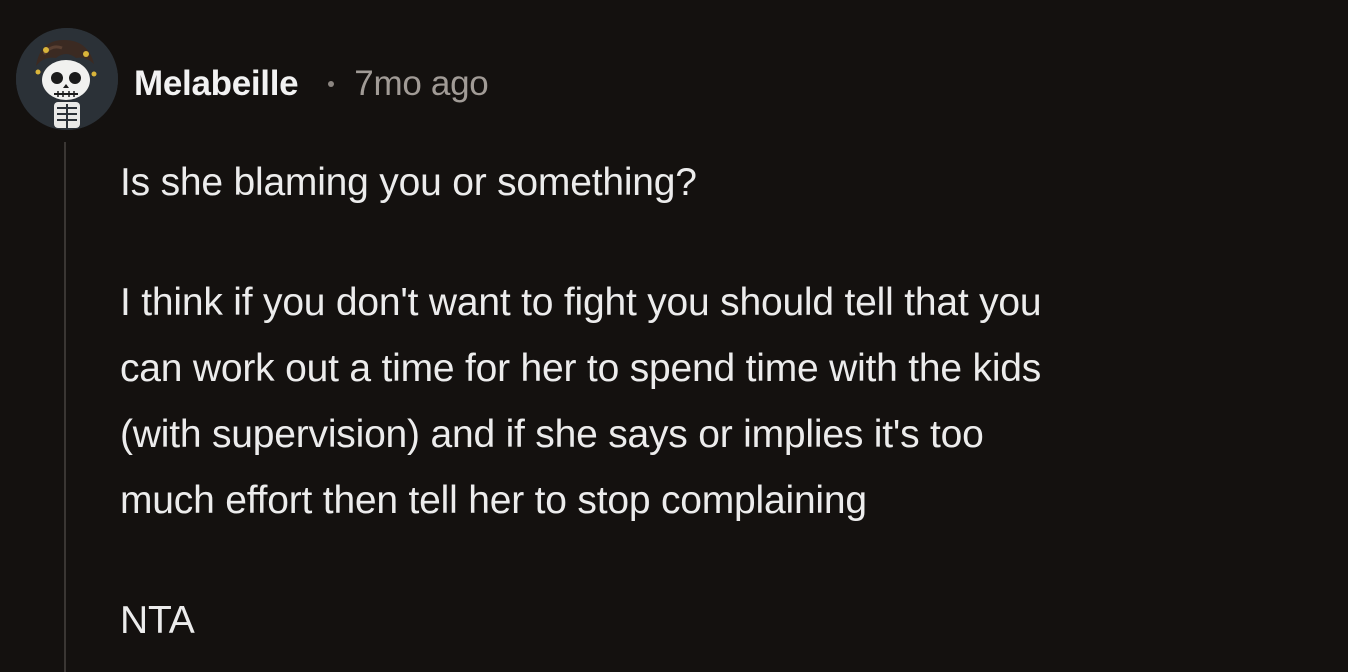 The image size is (1348, 672). I want to click on username-link: Melabeille, so click(216, 84).